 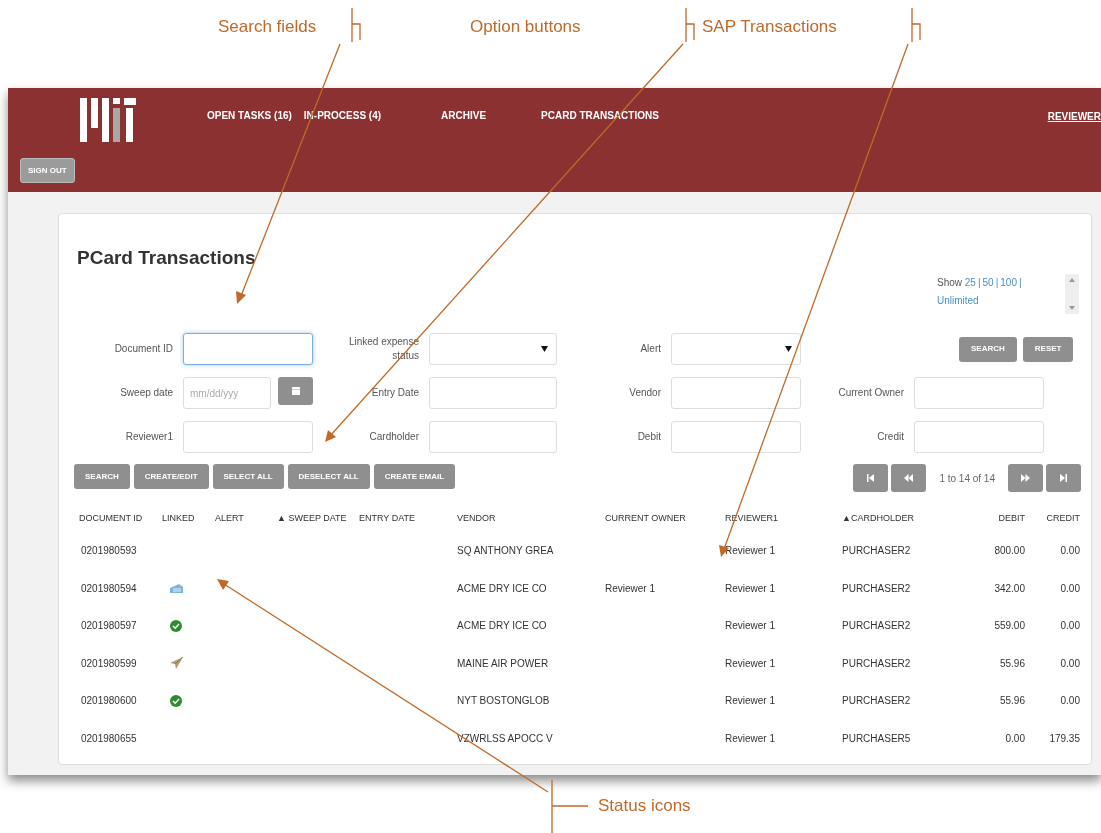 I want to click on first-page-button, so click(x=871, y=478).